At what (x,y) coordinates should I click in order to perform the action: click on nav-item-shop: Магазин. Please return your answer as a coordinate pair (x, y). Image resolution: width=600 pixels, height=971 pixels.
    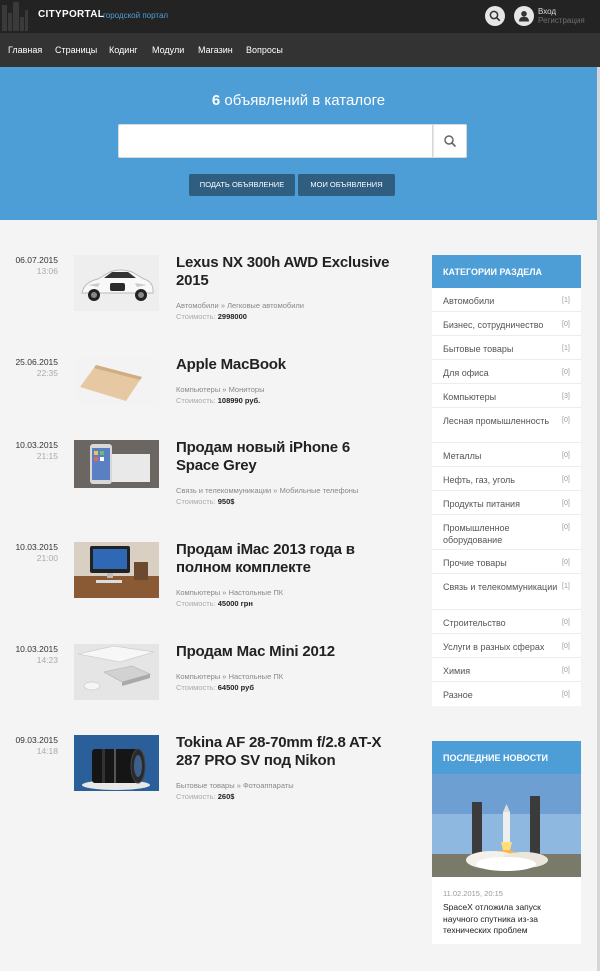
    Looking at the image, I should click on (215, 50).